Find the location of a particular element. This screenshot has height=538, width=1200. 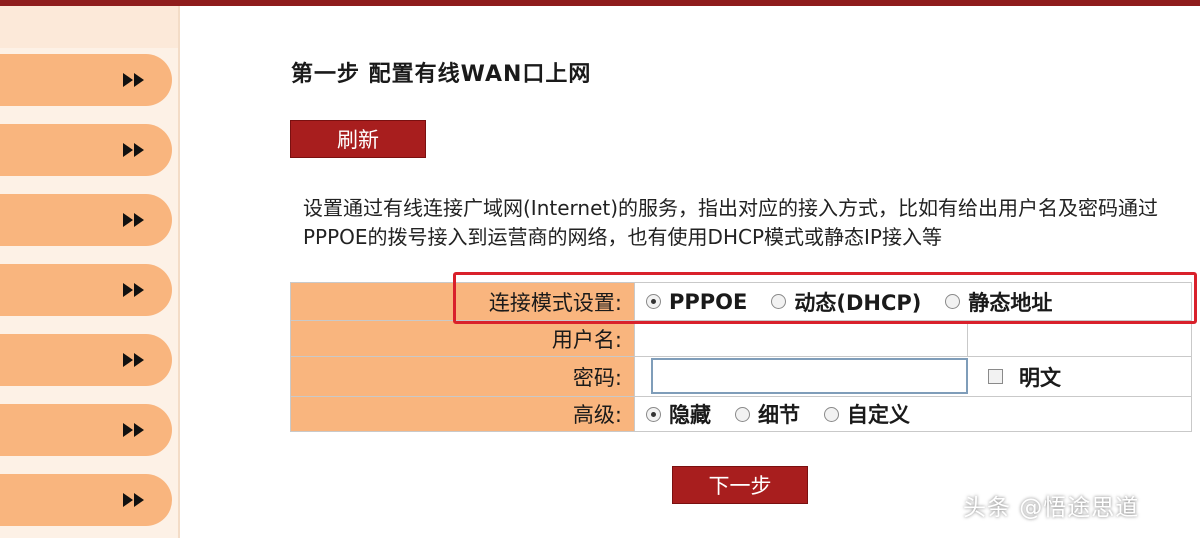

cell-divider is located at coordinates (967, 338).